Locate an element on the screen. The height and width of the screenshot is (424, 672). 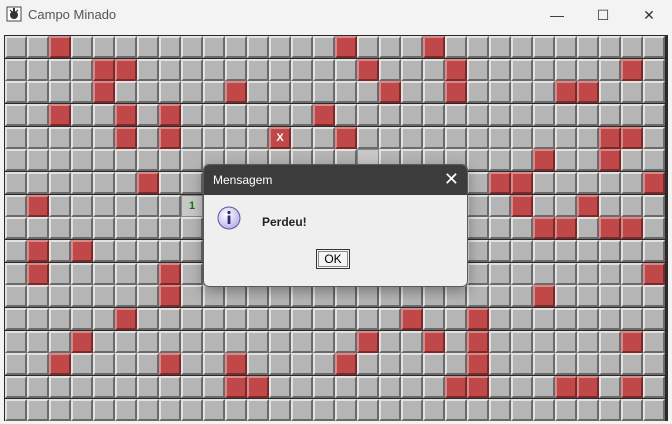
minimize-button: — is located at coordinates (557, 15).